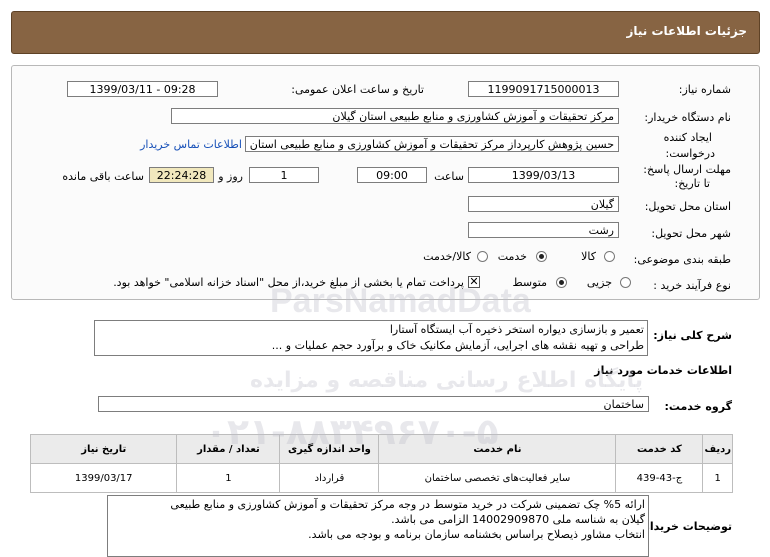  I want to click on summary-label: شرح کلی نیاز:, so click(692, 335).